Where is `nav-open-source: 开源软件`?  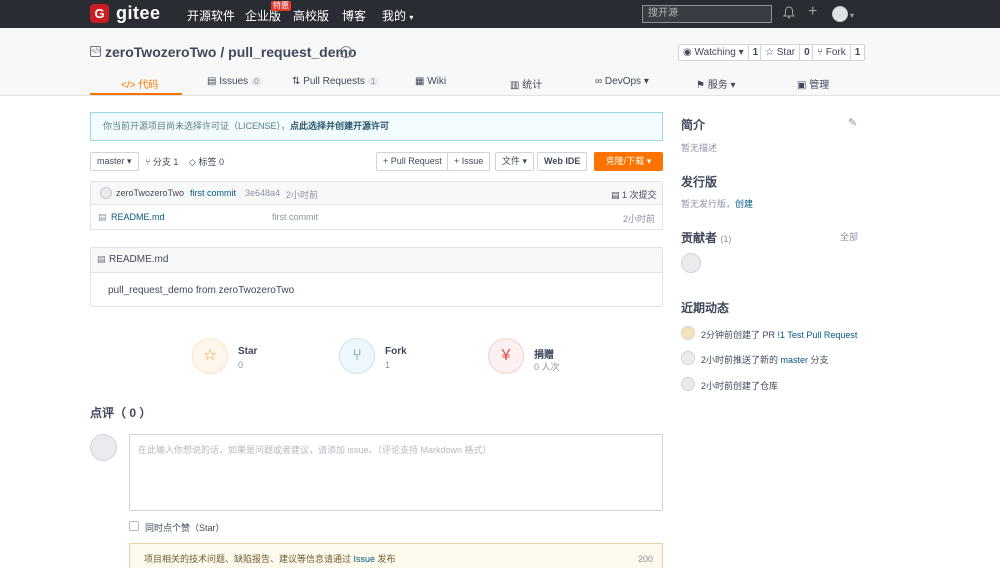 nav-open-source: 开源软件 is located at coordinates (211, 15).